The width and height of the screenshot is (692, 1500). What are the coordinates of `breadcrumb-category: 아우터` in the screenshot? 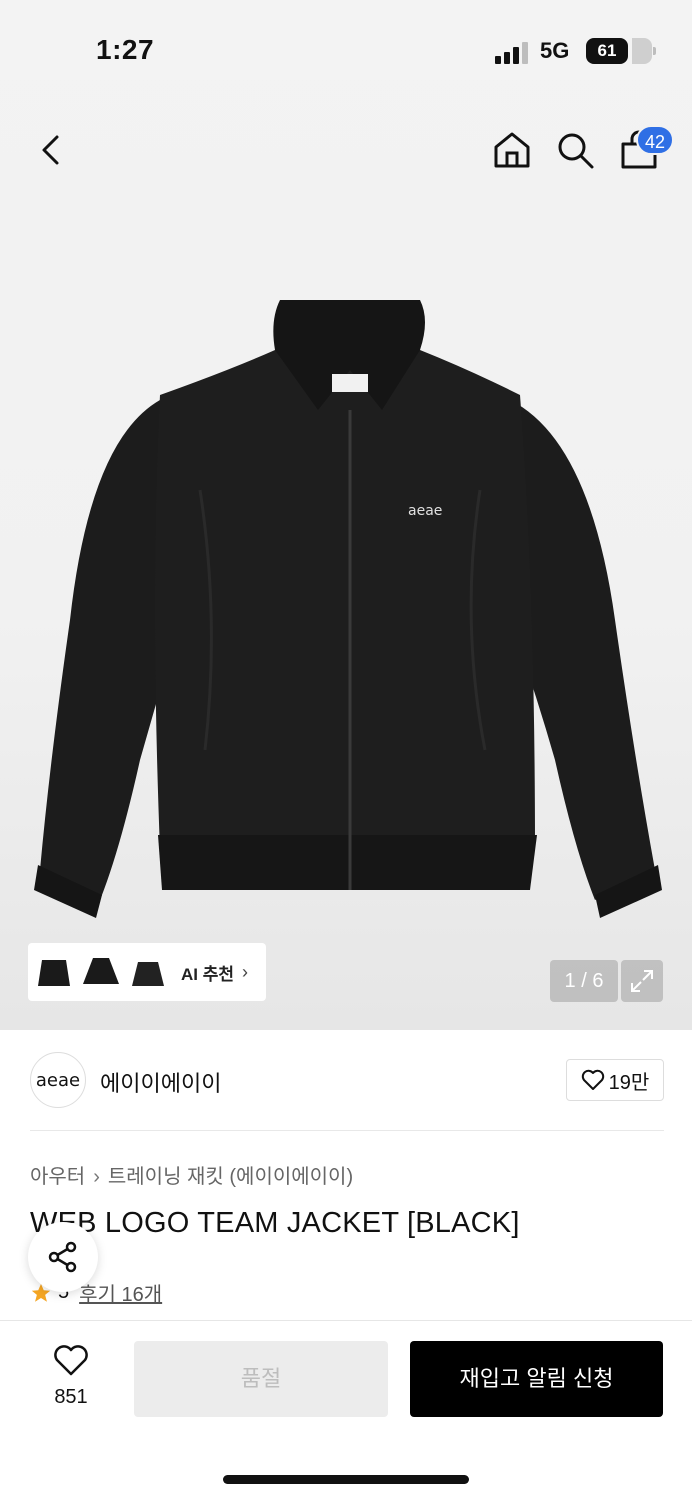 It's located at (57, 1177).